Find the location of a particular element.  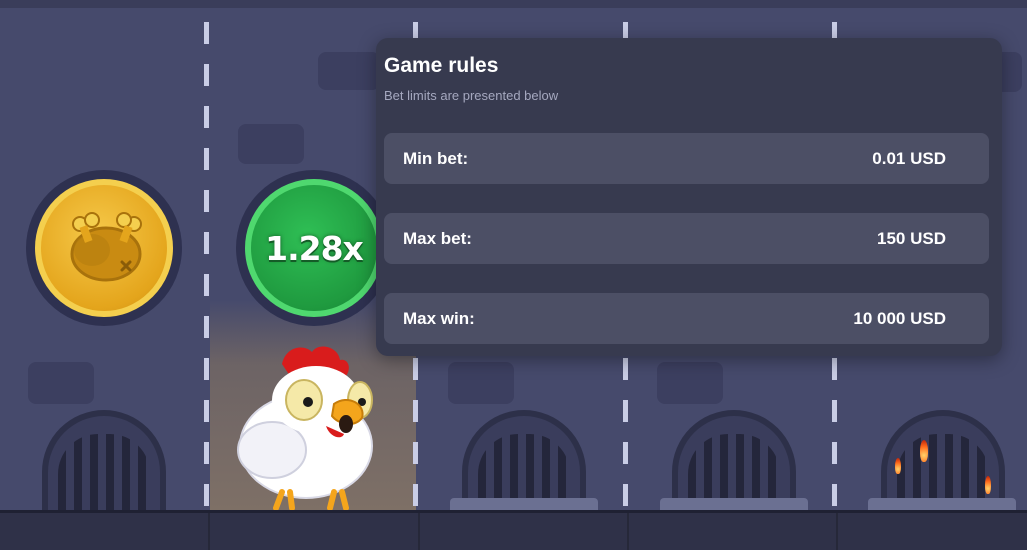

min-bet-row: Min bet: 0.01 USD is located at coordinates (686, 158).